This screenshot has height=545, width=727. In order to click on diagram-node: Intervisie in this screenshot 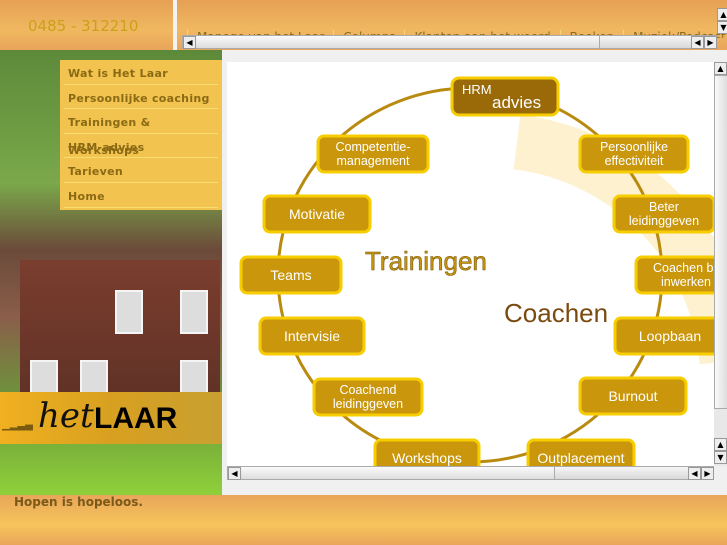, I will do `click(312, 336)`.